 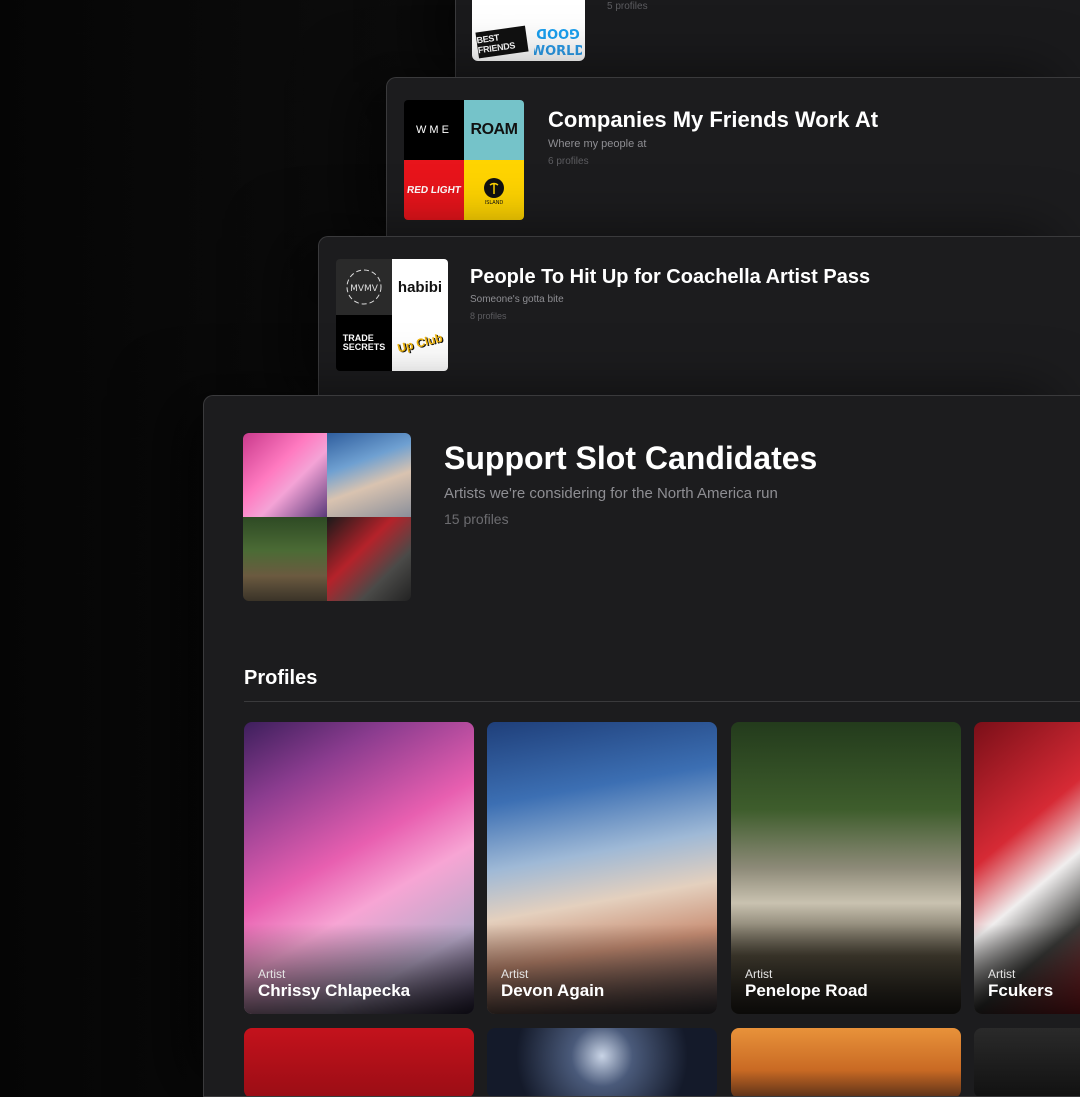 What do you see at coordinates (627, 6) in the screenshot?
I see `profile-count: 5 profiles` at bounding box center [627, 6].